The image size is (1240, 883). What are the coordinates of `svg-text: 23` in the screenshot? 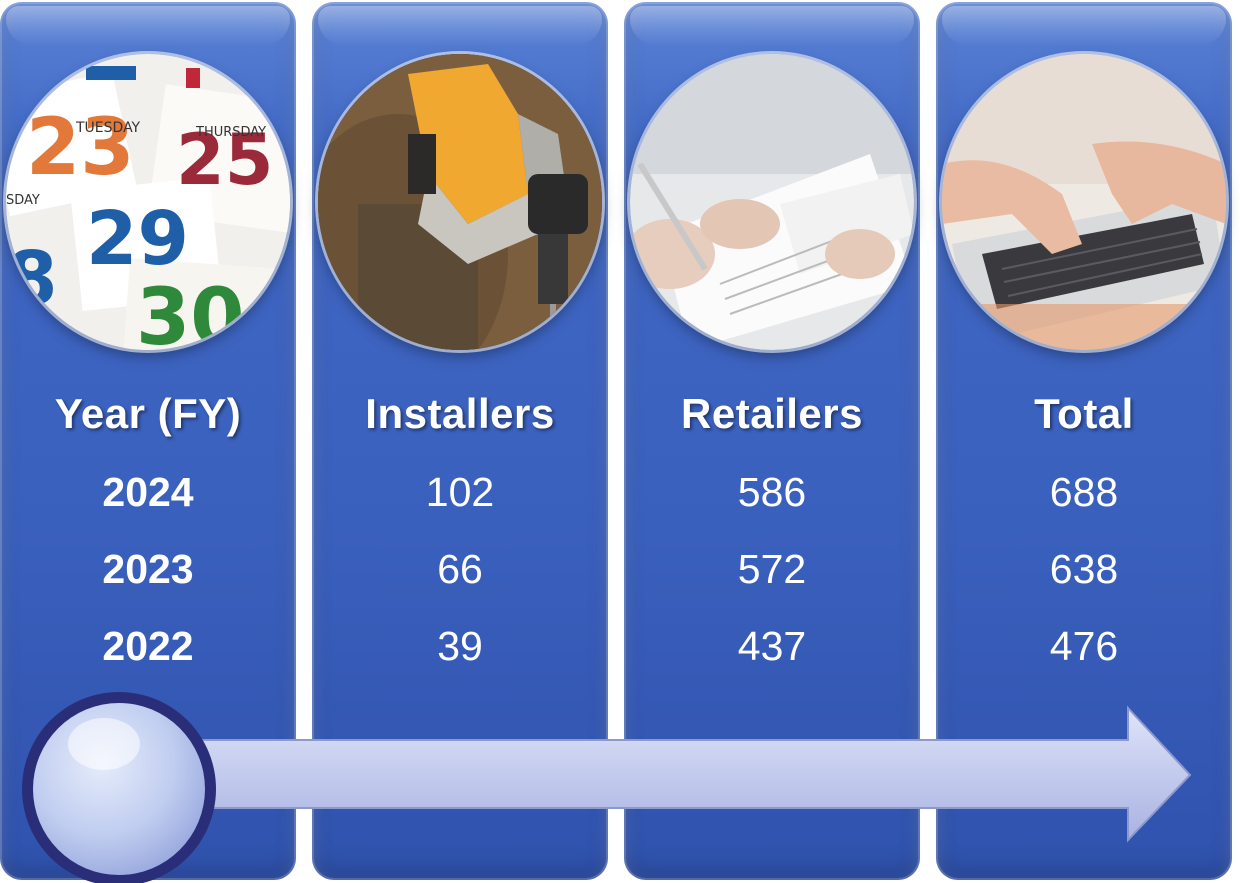 It's located at (80, 148).